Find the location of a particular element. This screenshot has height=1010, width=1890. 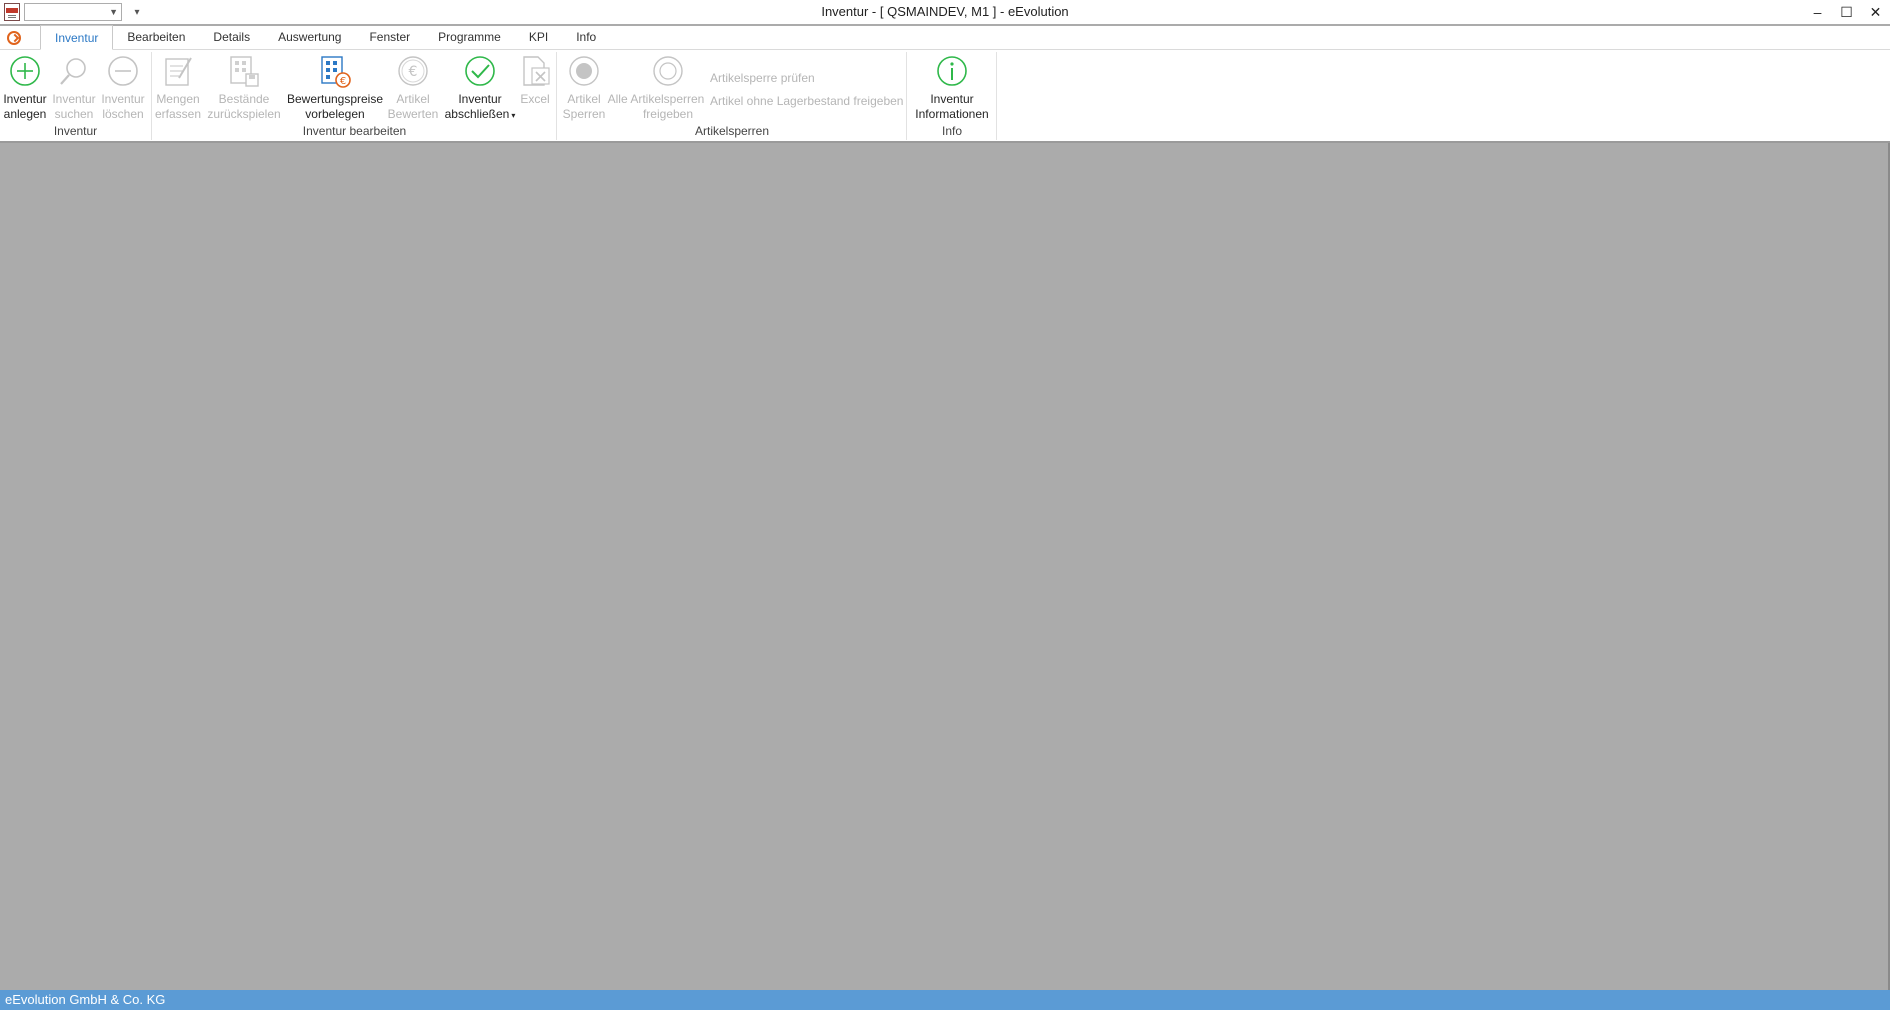

excel-button: Excel is located at coordinates (535, 80).